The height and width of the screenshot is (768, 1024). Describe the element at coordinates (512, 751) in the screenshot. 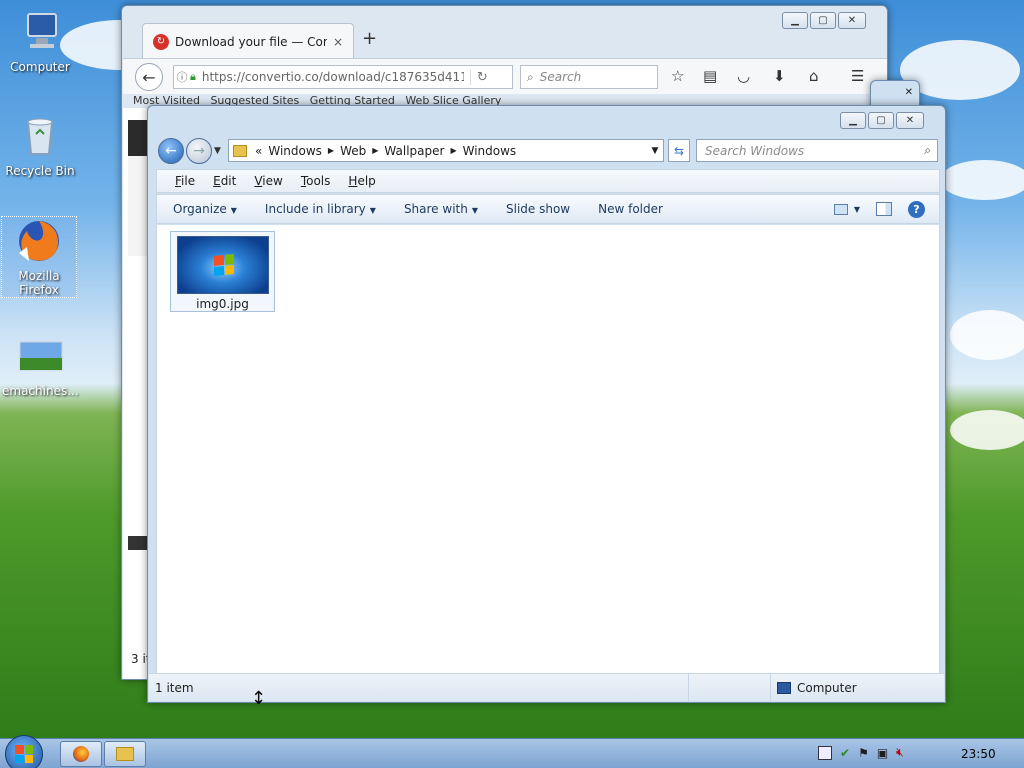

I see `taskbar: ✔ ⚑ ▣ 🔇︎ 23:50` at that location.